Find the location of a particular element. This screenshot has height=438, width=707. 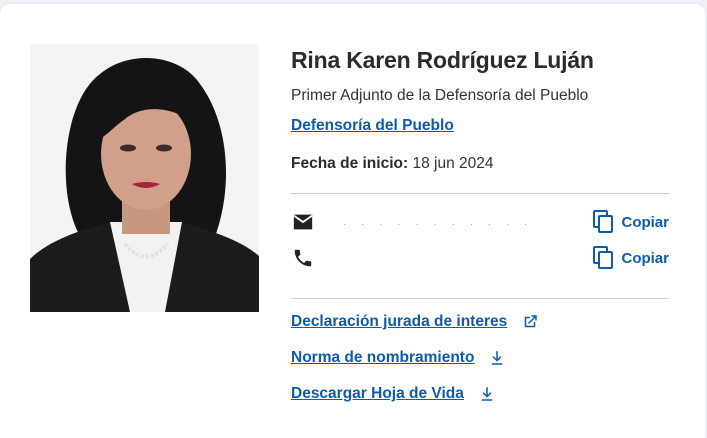

email-redacted: · · · · · · · · · · · is located at coordinates (438, 224).